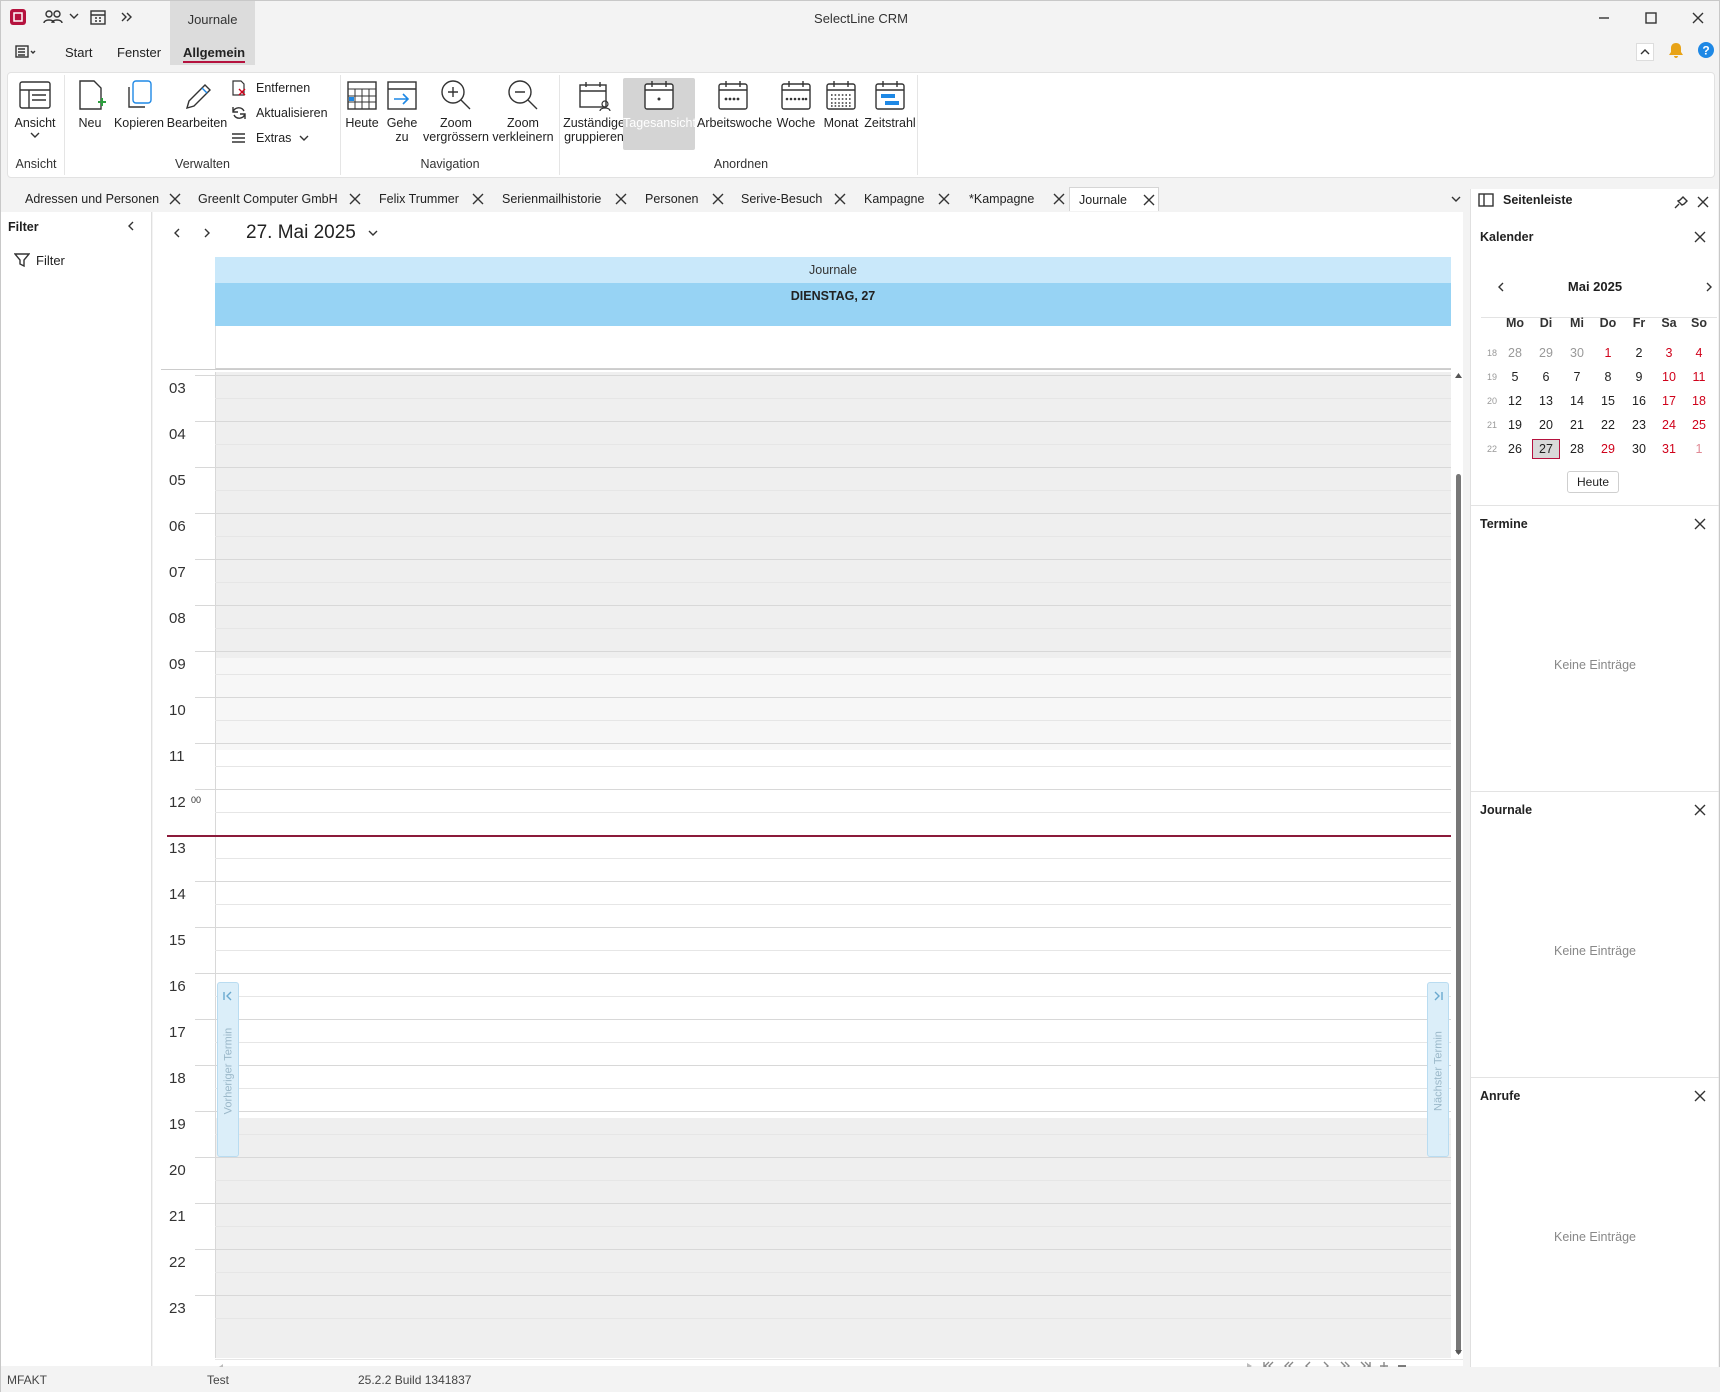 The width and height of the screenshot is (1720, 1392). What do you see at coordinates (833, 347) in the screenshot?
I see `all-day-area` at bounding box center [833, 347].